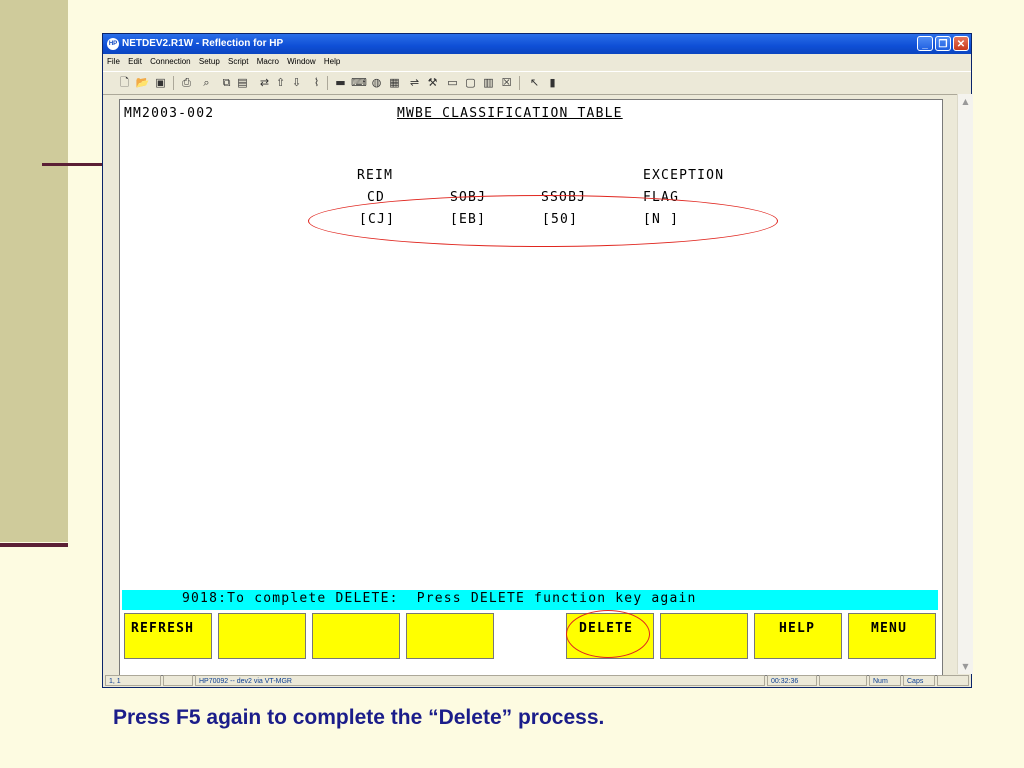 Image resolution: width=1024 pixels, height=768 pixels. Describe the element at coordinates (280, 82) in the screenshot. I see `send-file-icon: ⇧` at that location.